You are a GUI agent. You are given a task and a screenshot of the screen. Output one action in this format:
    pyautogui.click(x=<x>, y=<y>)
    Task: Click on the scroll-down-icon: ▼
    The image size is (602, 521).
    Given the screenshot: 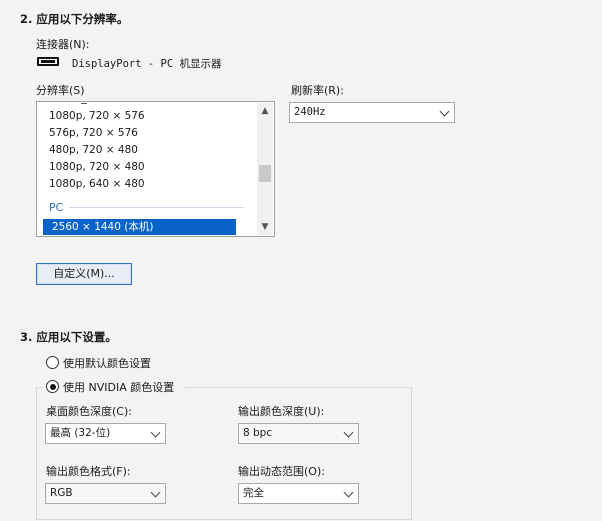 What is the action you would take?
    pyautogui.click(x=265, y=227)
    